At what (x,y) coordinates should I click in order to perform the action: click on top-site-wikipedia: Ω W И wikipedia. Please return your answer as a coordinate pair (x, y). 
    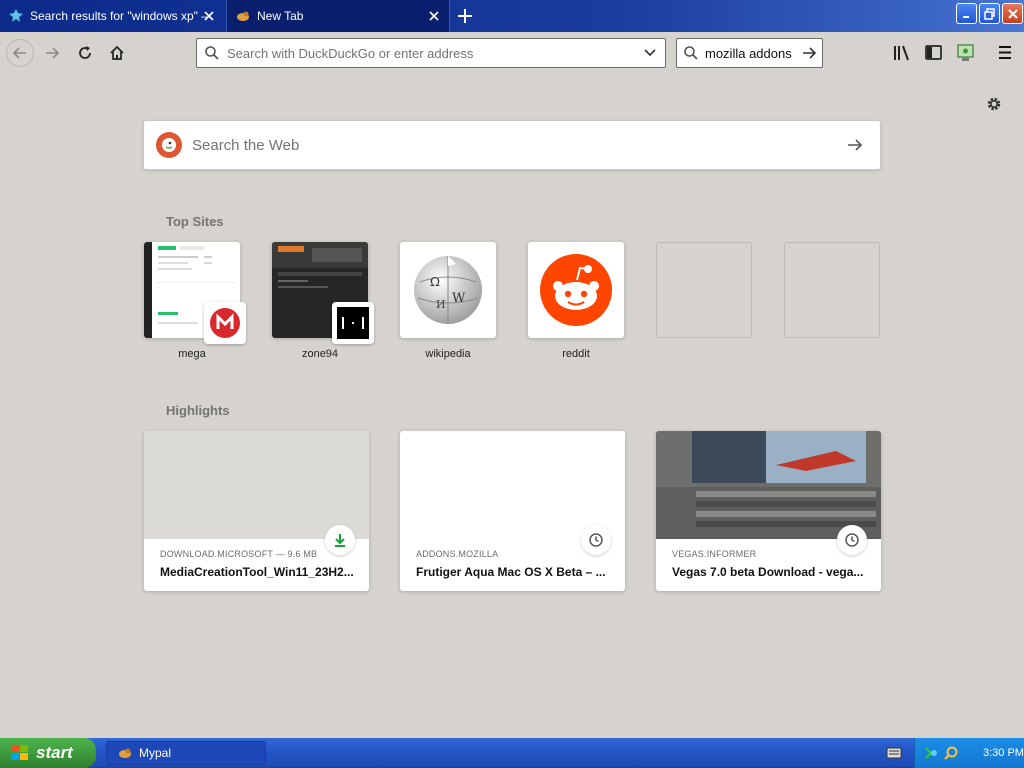
    Looking at the image, I should click on (448, 301).